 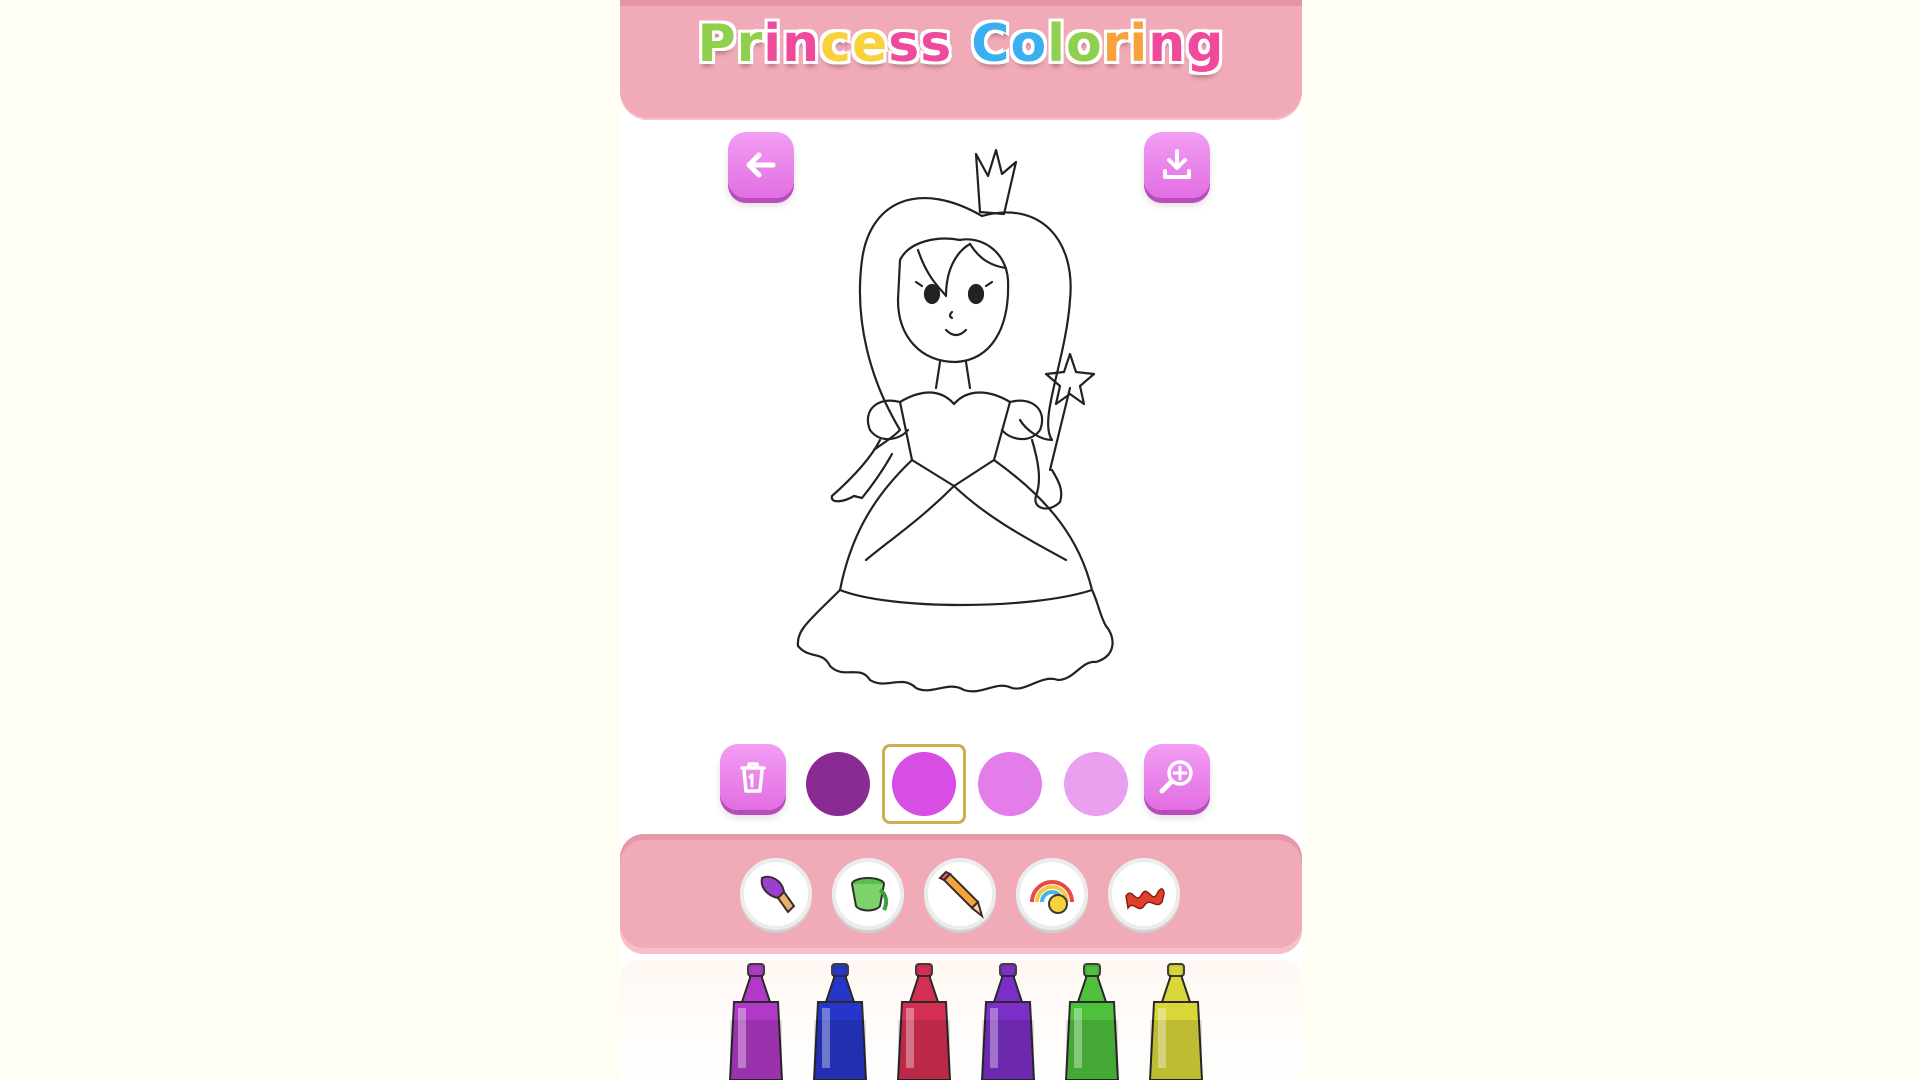 I want to click on tool-bar, so click(x=961, y=894).